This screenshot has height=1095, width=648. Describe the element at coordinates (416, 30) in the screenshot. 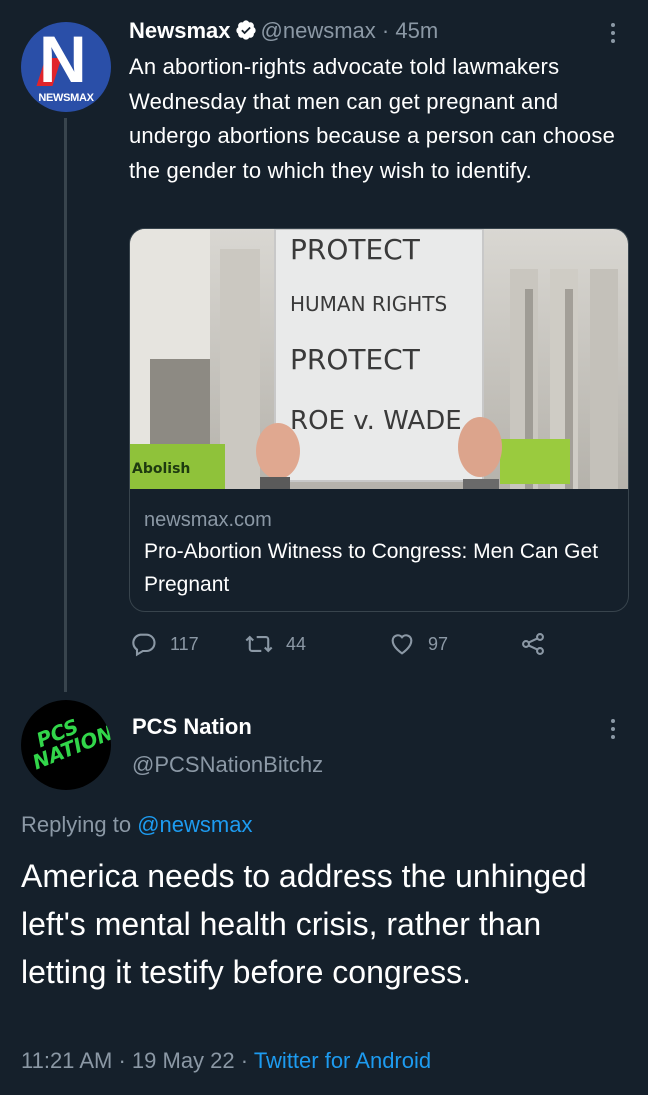

I see `tweet-time: 45m` at that location.